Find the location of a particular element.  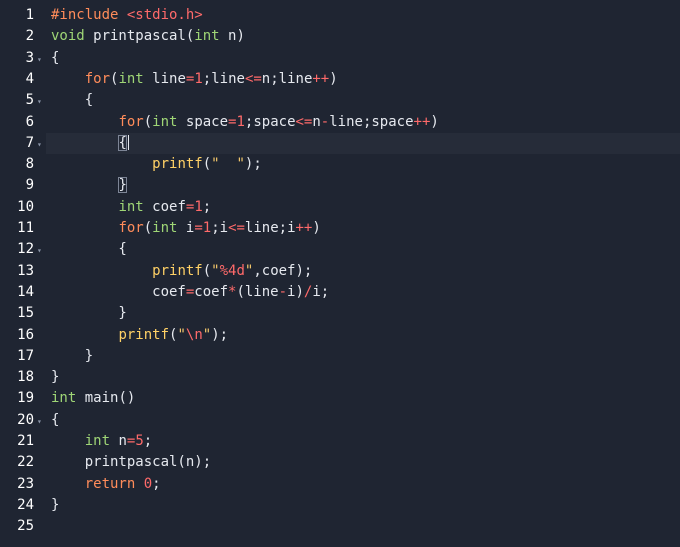

code-token: printpascal(n); is located at coordinates (131, 462).